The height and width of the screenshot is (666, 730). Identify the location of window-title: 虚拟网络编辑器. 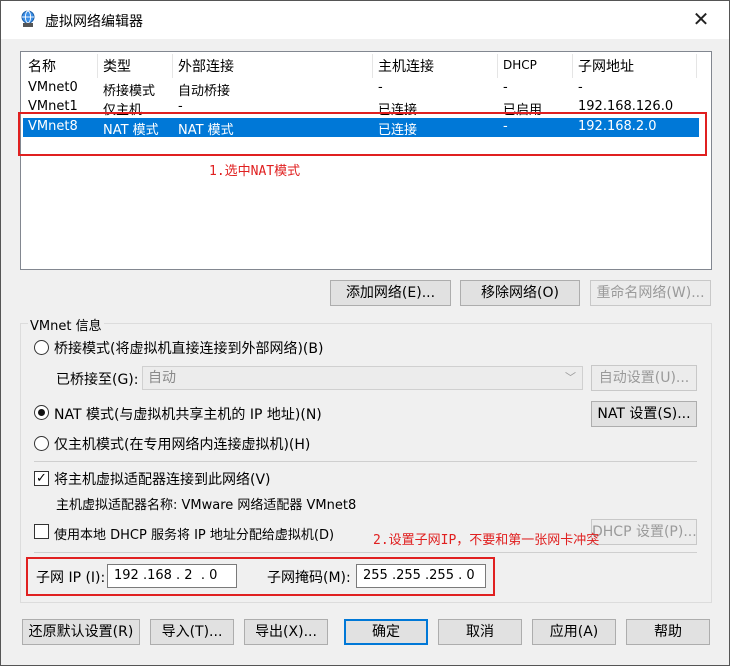
(94, 22).